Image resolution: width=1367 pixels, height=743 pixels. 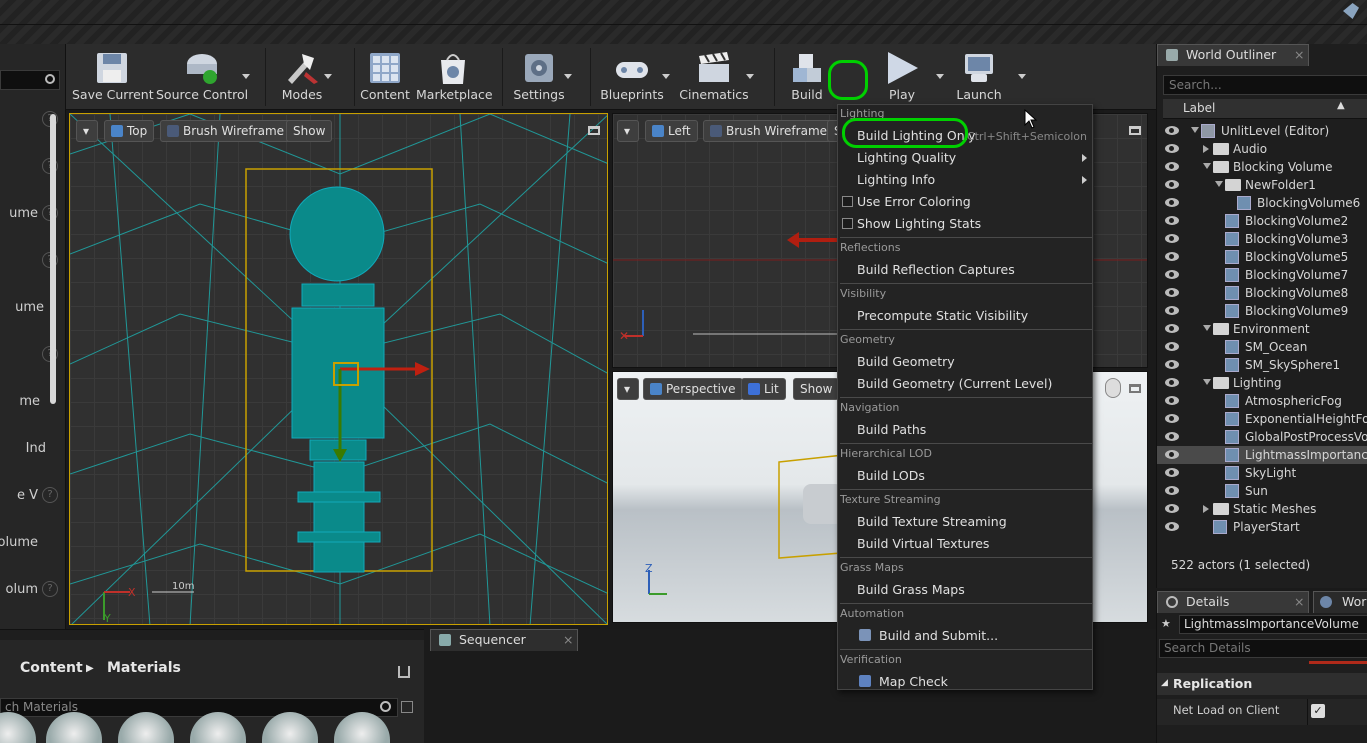 I want to click on outliner-row: Environment, so click(x=1262, y=329).